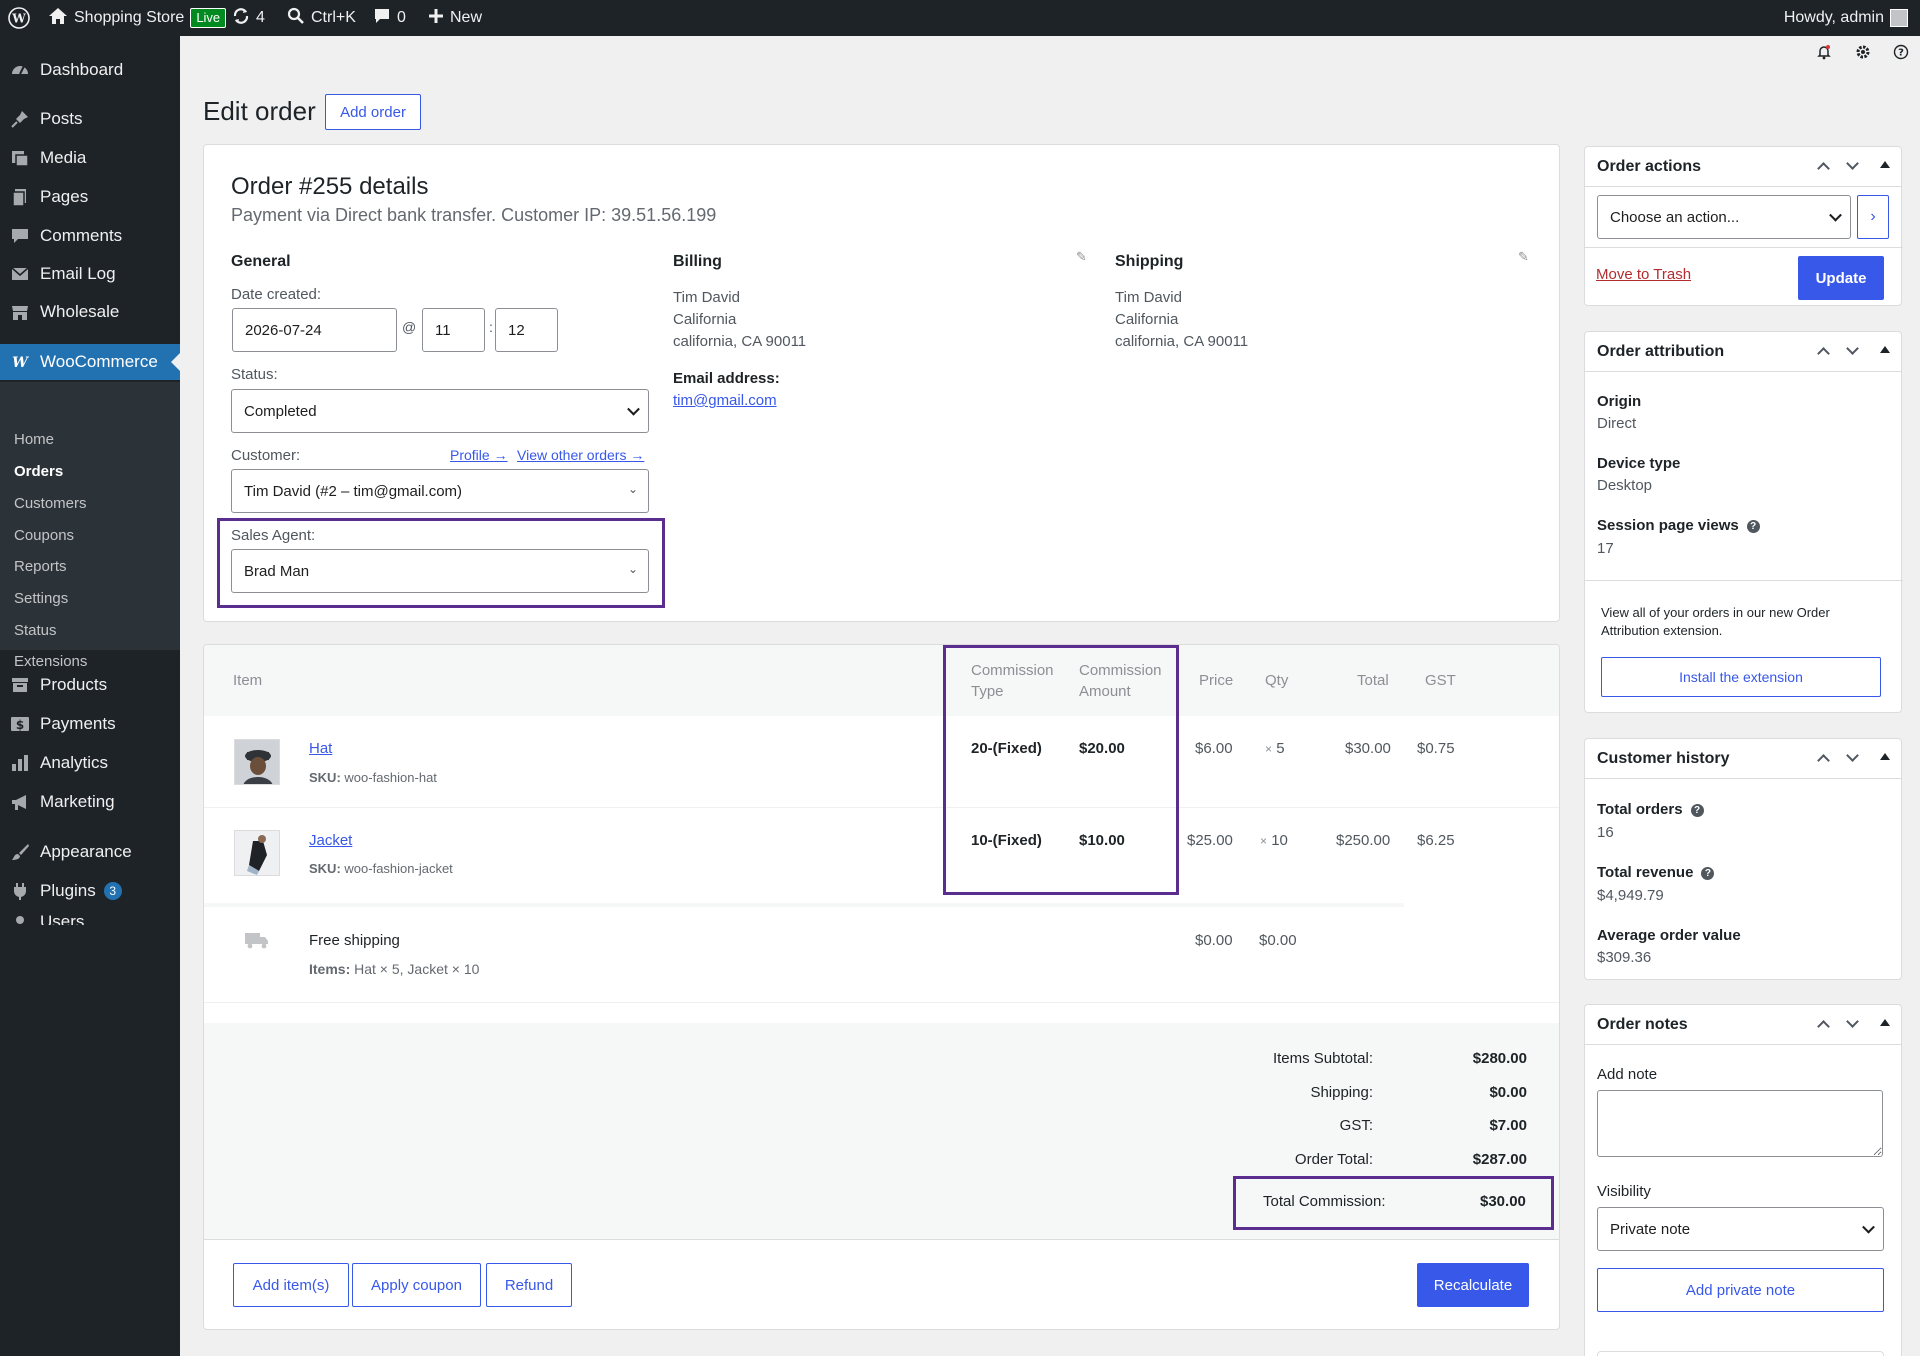 This screenshot has height=1356, width=1920. Describe the element at coordinates (90, 362) in the screenshot. I see `menu-woocommerce: W WooCommerce` at that location.